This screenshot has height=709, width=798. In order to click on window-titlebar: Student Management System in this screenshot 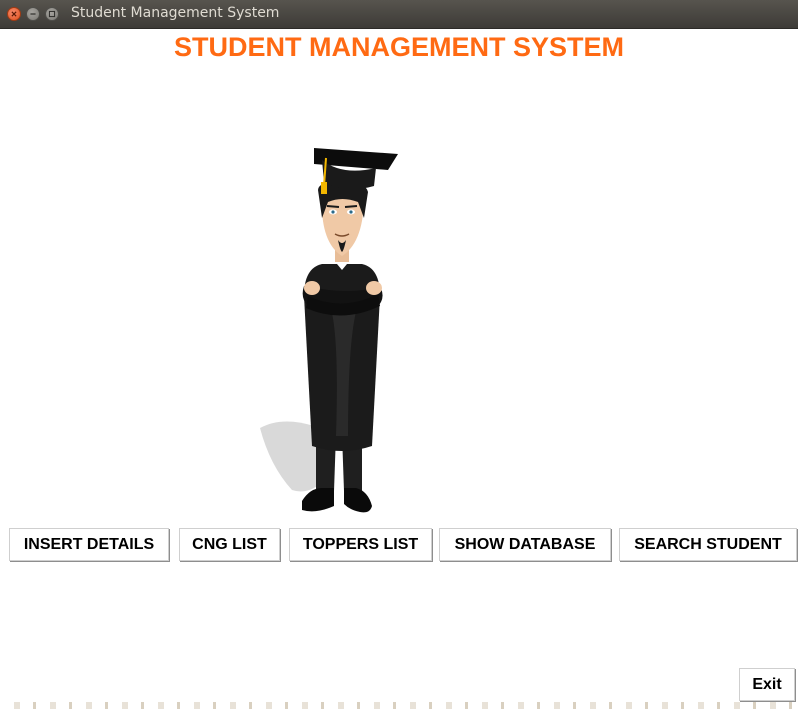, I will do `click(399, 14)`.